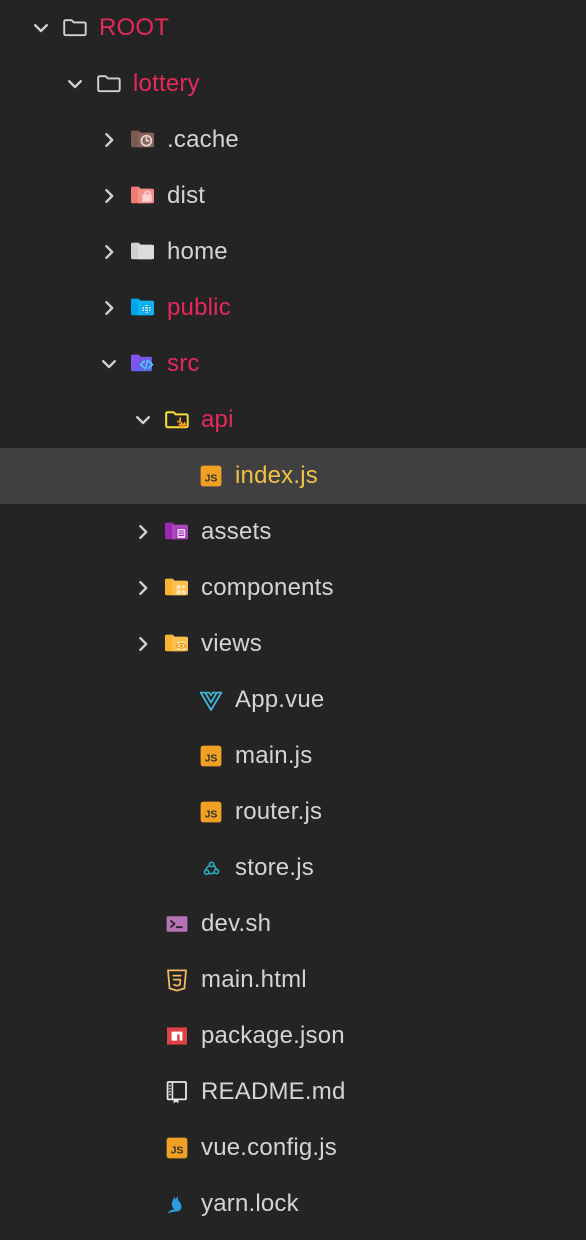  What do you see at coordinates (177, 644) in the screenshot?
I see `folder-views-icon` at bounding box center [177, 644].